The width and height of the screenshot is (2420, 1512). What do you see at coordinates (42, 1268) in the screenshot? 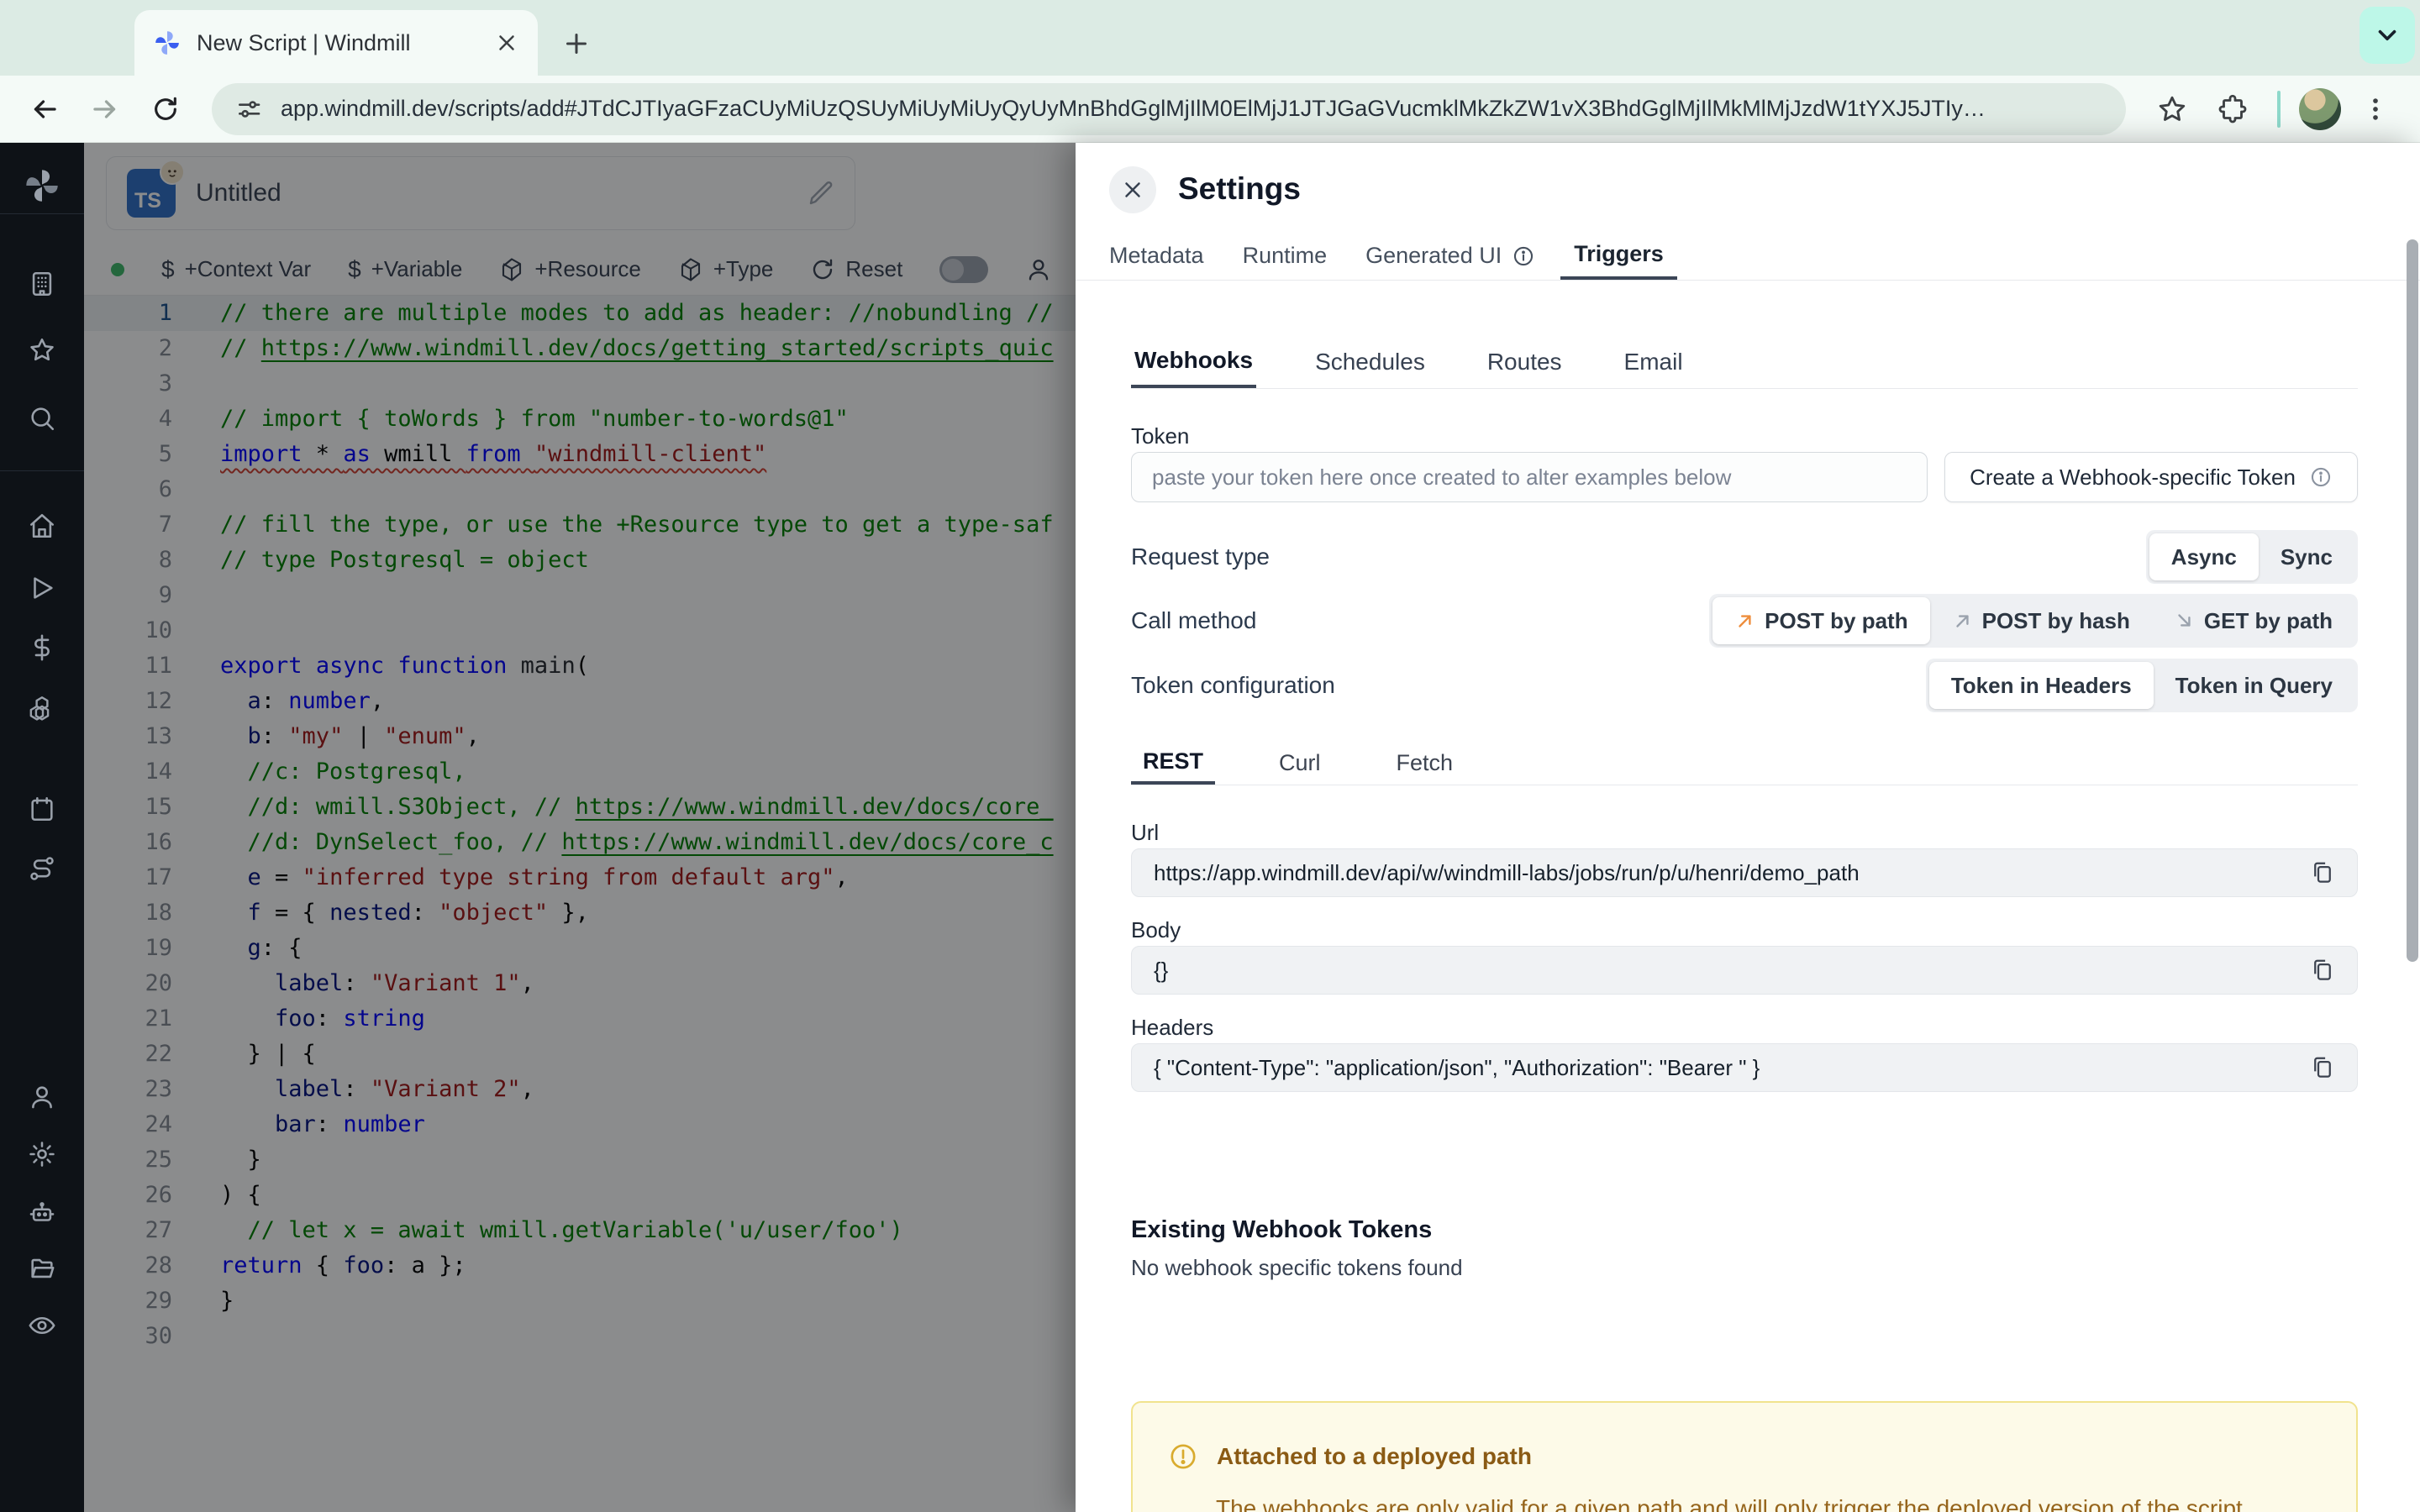
I see `folders-icon` at bounding box center [42, 1268].